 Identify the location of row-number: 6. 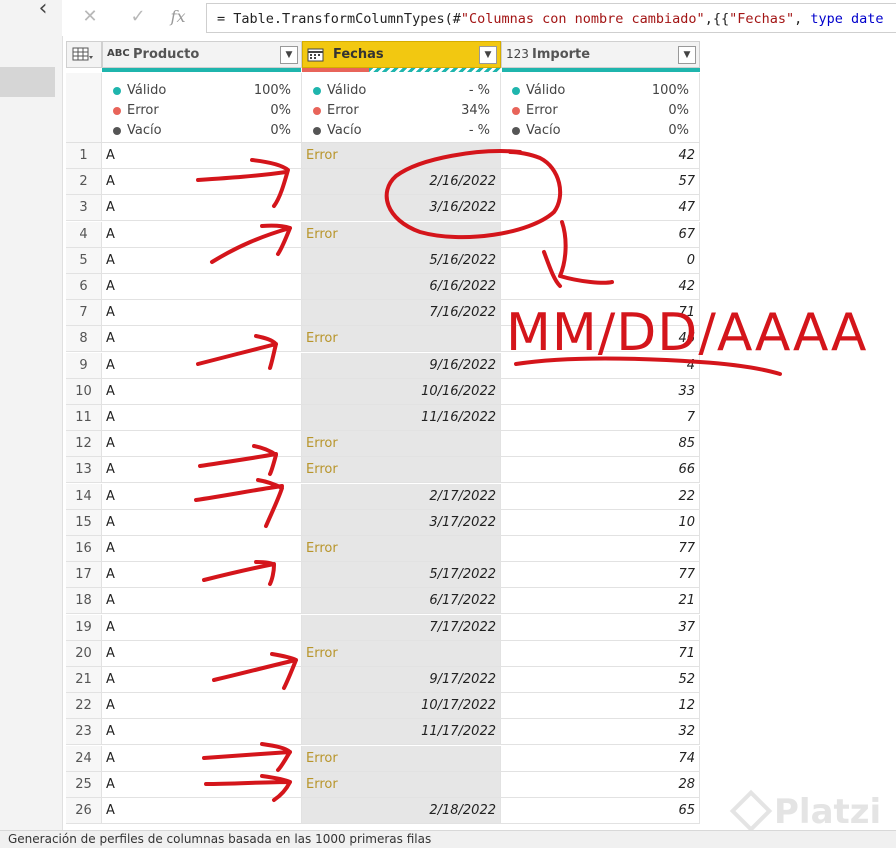
(84, 286).